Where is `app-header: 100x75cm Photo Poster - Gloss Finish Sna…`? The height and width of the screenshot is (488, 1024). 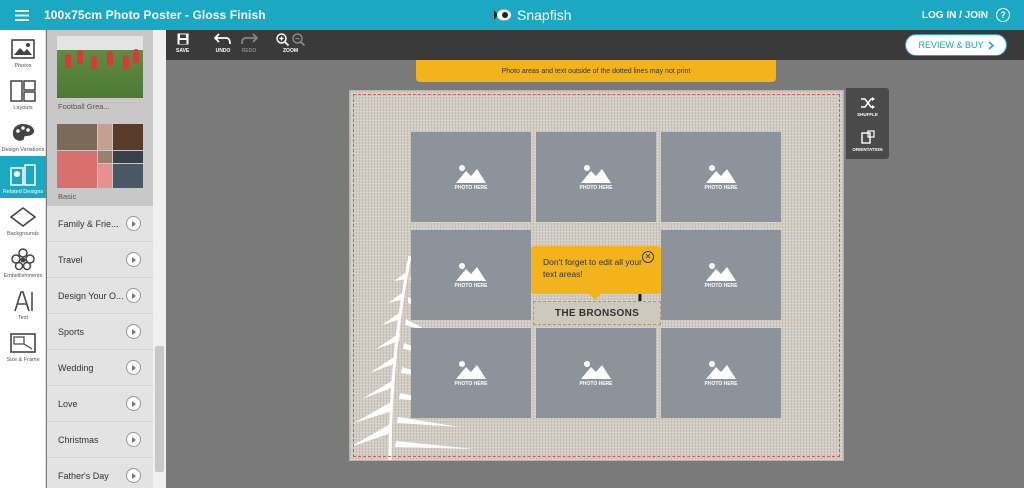 app-header: 100x75cm Photo Poster - Gloss Finish Sna… is located at coordinates (512, 15).